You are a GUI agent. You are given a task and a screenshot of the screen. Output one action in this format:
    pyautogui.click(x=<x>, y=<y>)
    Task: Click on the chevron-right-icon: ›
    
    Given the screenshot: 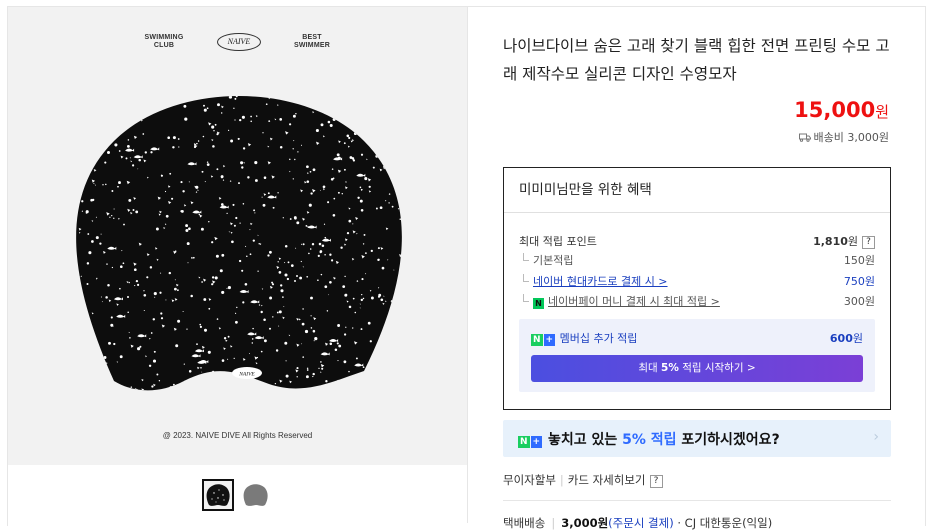 What is the action you would take?
    pyautogui.click(x=876, y=437)
    